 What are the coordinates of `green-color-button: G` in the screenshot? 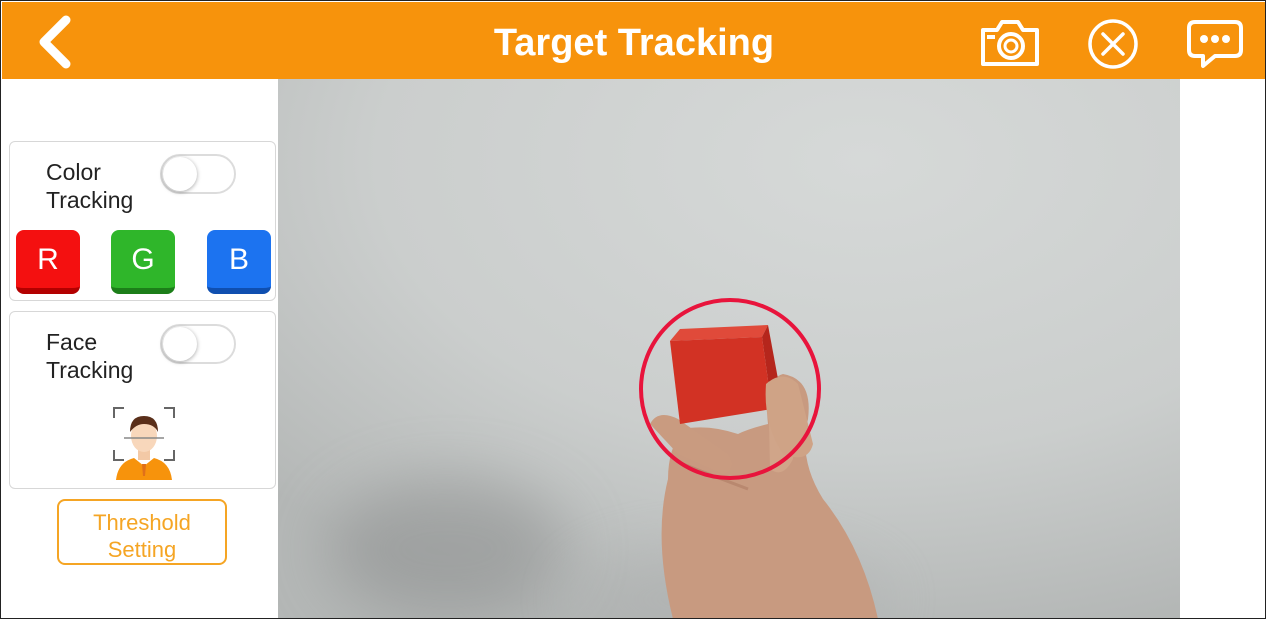 It's located at (143, 262).